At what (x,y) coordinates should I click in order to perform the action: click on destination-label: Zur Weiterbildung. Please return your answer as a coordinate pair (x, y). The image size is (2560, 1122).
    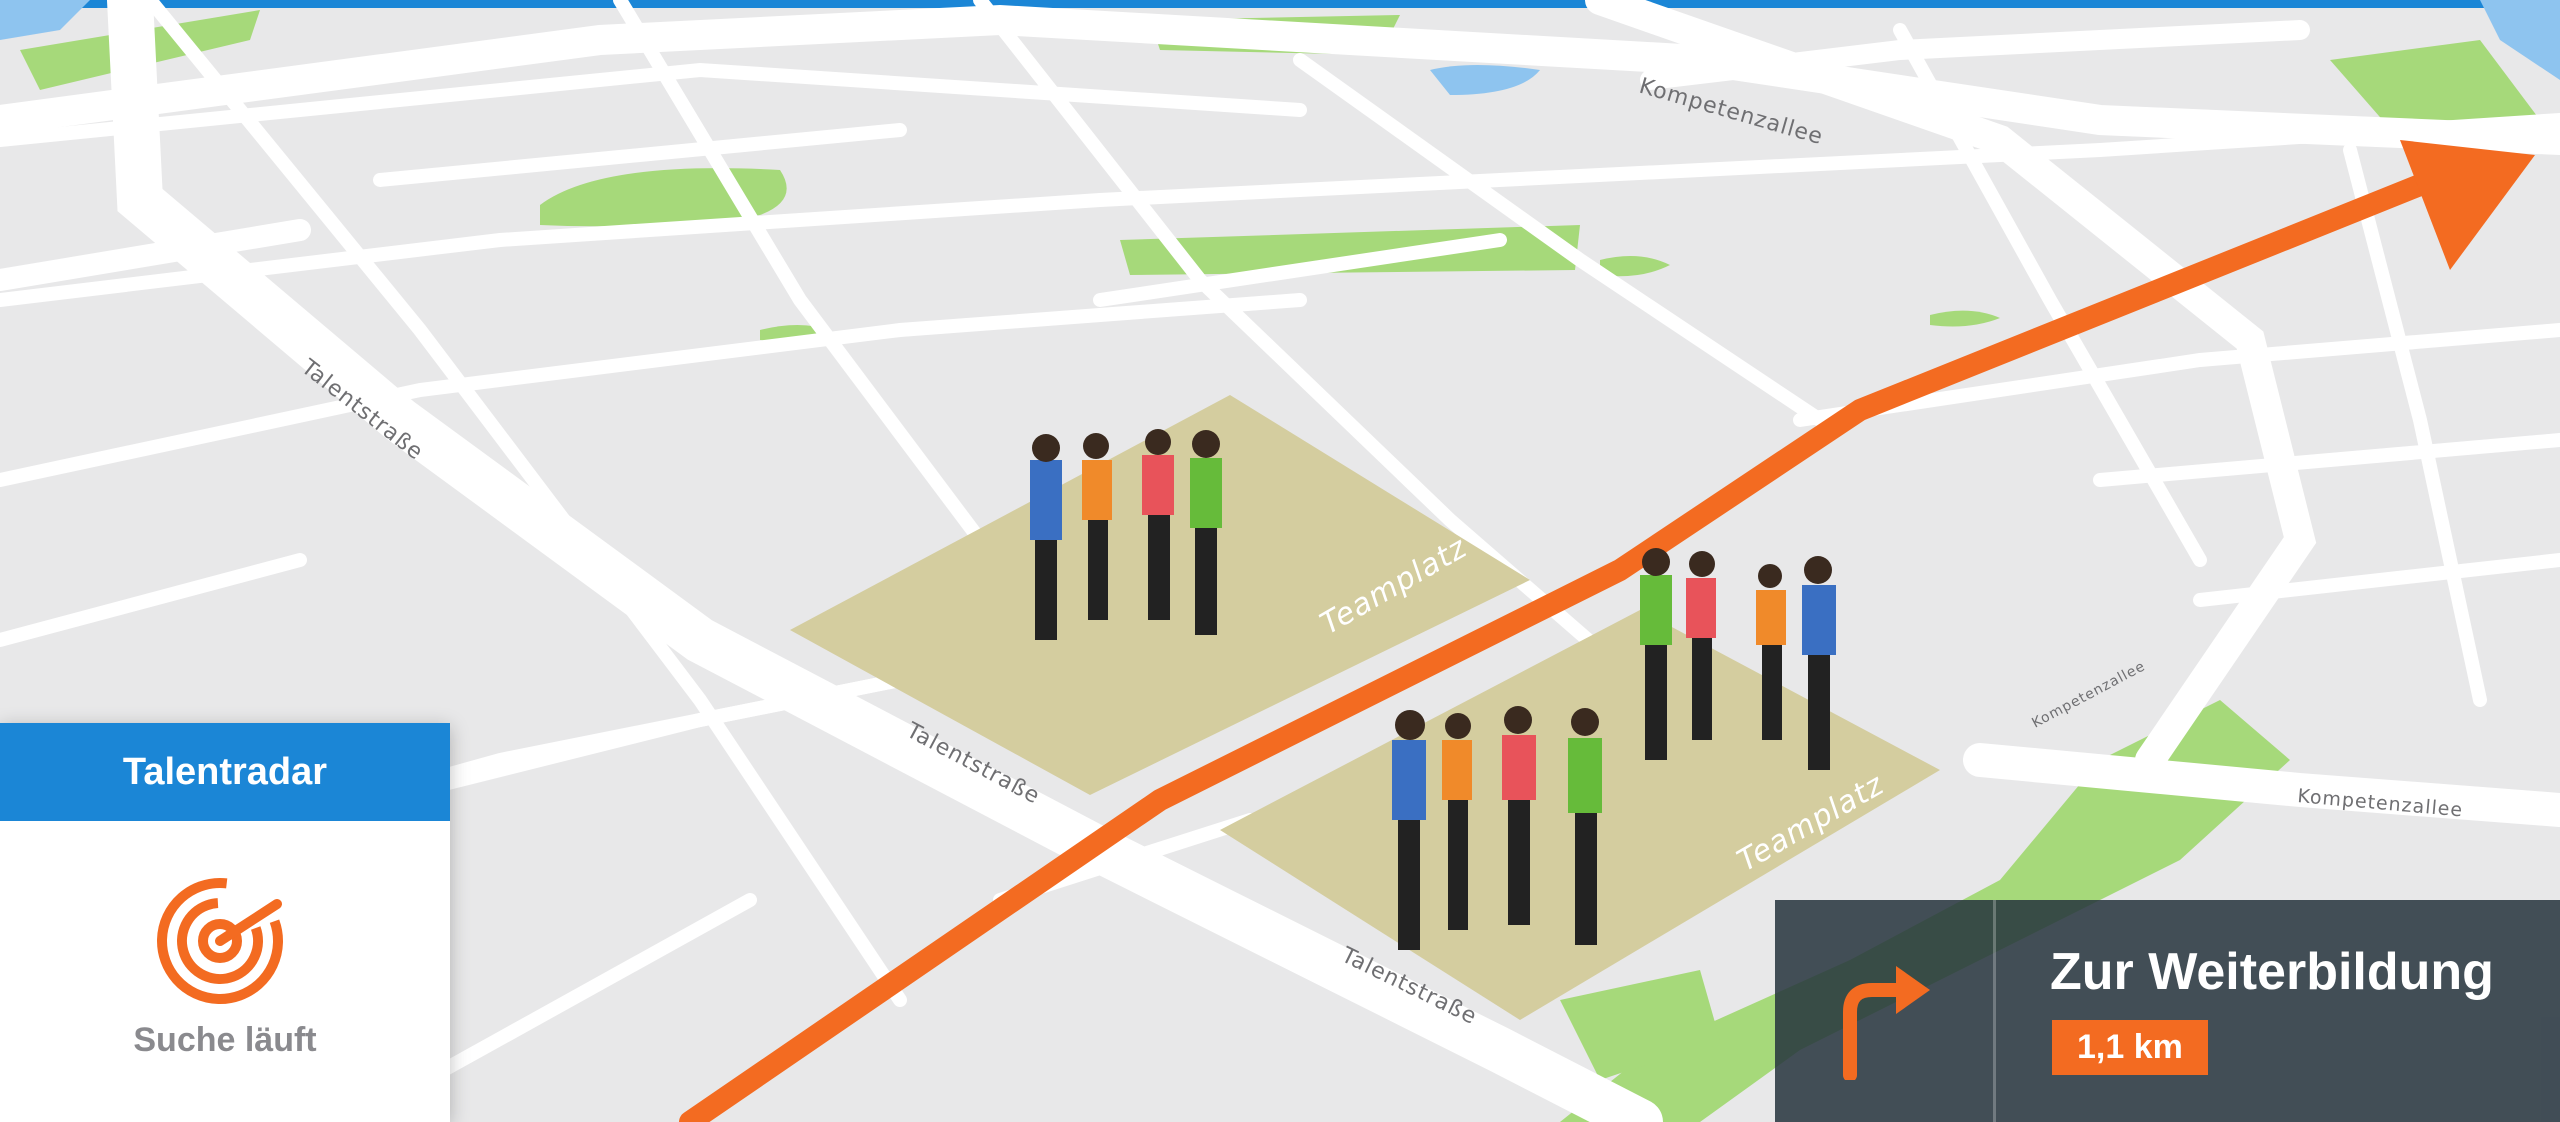
    Looking at the image, I should click on (2272, 972).